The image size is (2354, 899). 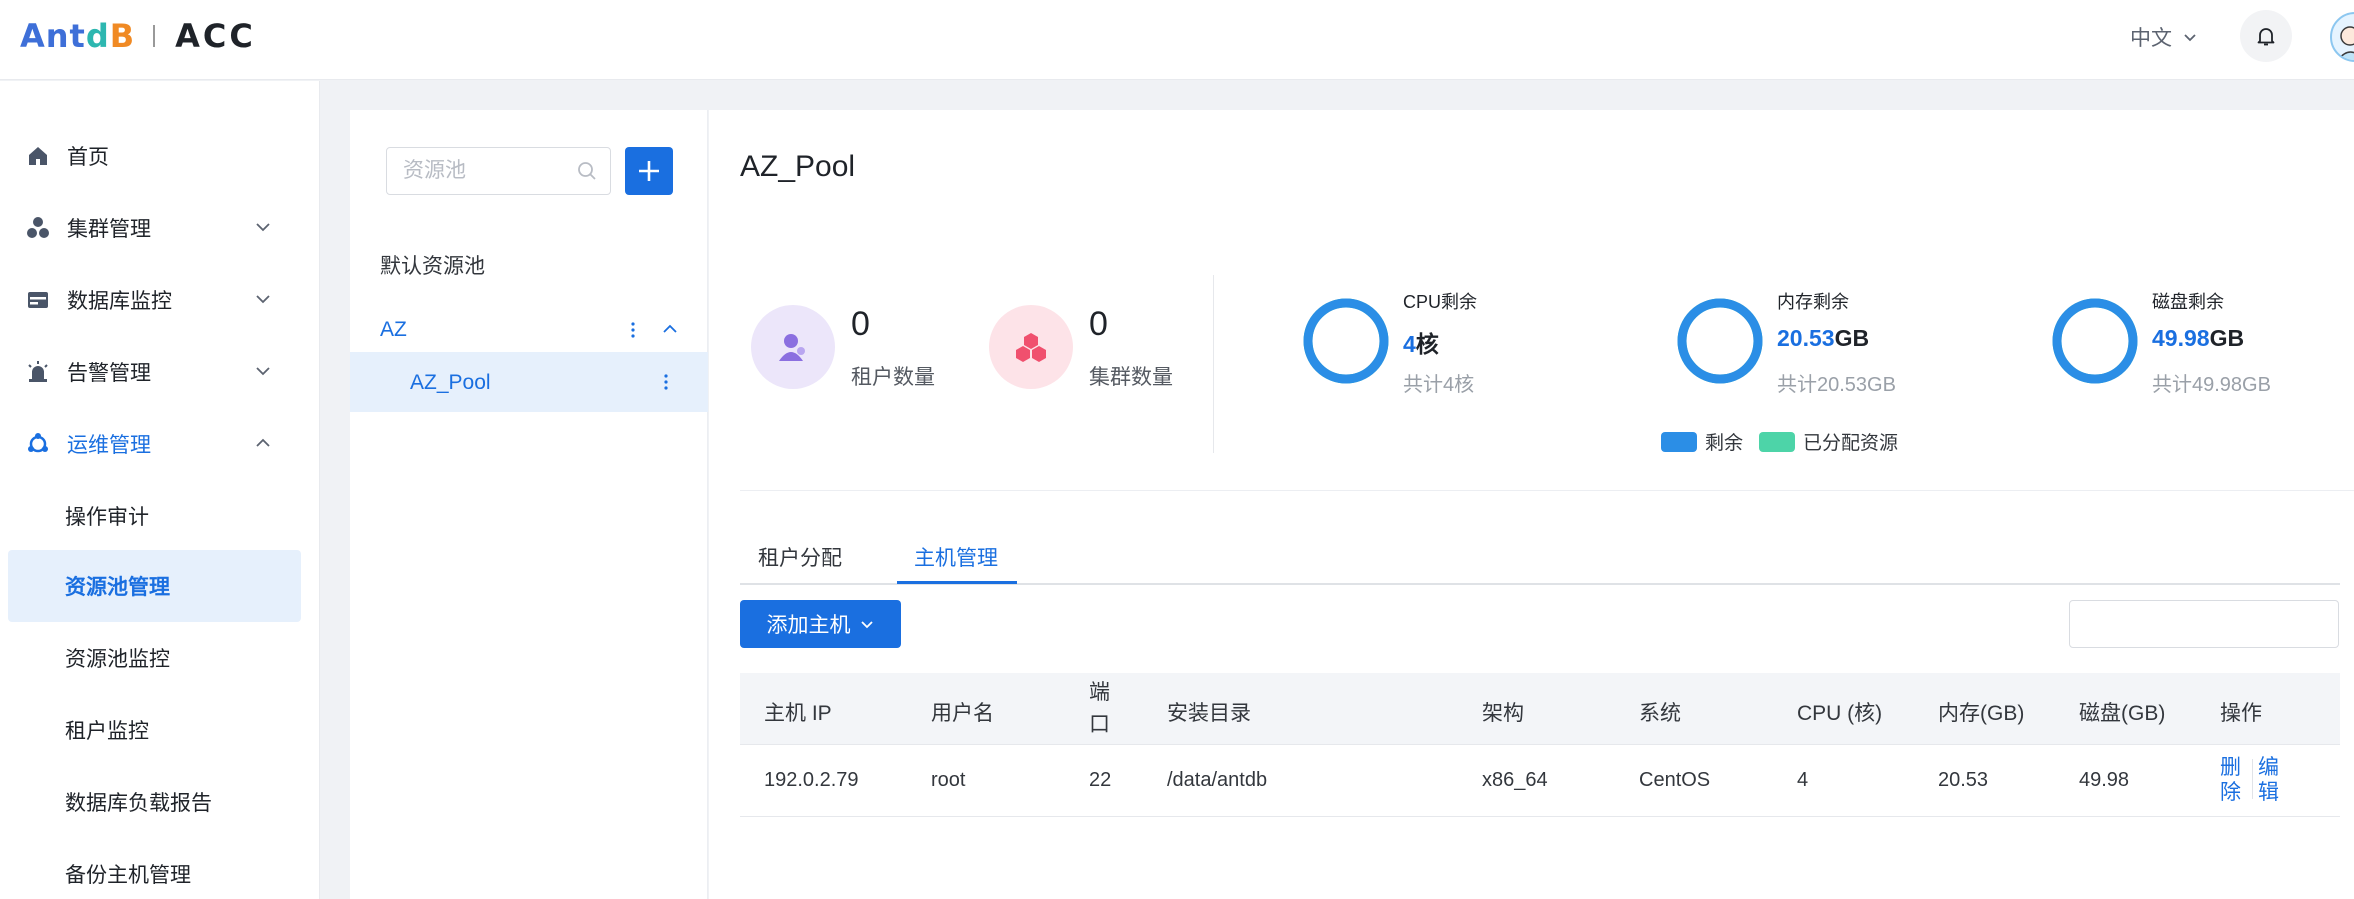 I want to click on pool-tree-panel: 默认资源池 AZ AZ_Pool, so click(x=529, y=504).